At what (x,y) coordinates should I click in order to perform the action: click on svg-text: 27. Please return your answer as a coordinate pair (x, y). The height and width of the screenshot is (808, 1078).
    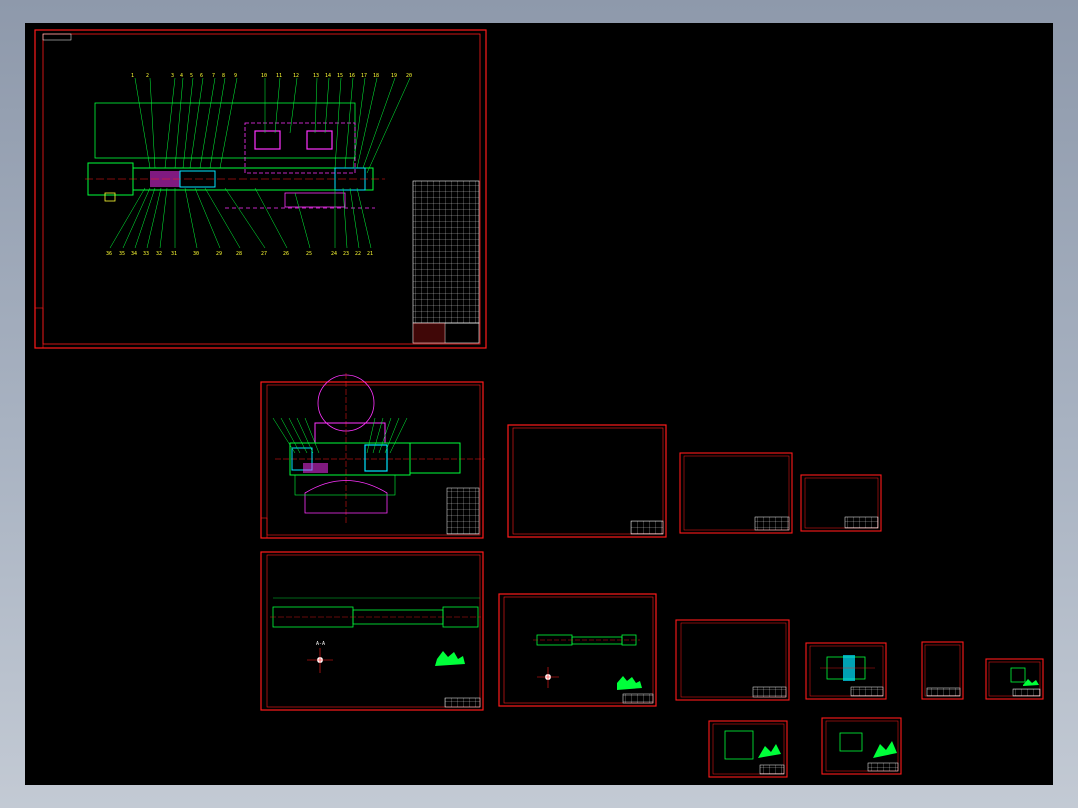
    Looking at the image, I should click on (264, 254).